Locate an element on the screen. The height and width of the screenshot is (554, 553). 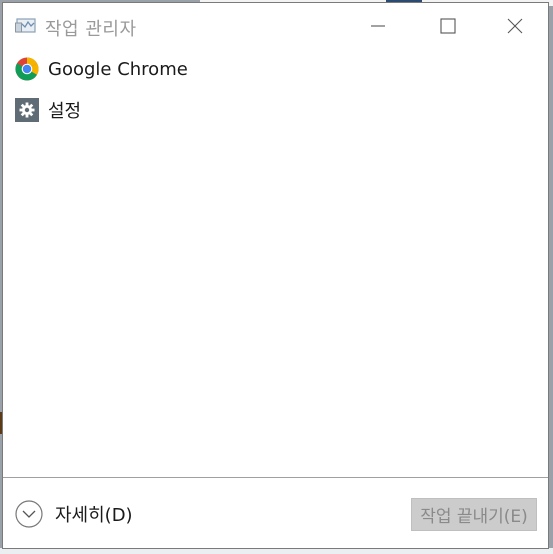
close-button is located at coordinates (515, 26).